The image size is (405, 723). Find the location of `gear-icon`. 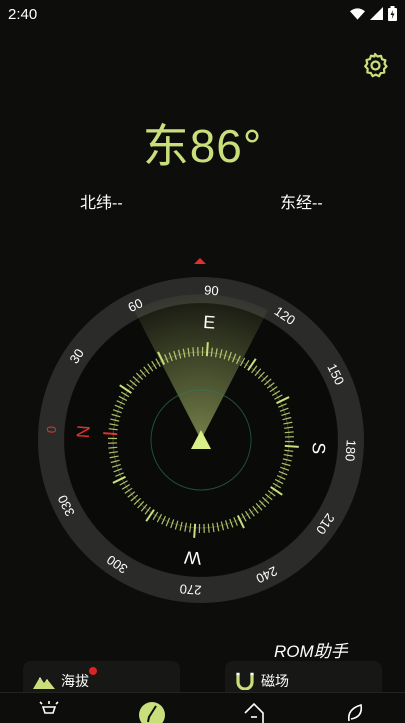

gear-icon is located at coordinates (375, 65).